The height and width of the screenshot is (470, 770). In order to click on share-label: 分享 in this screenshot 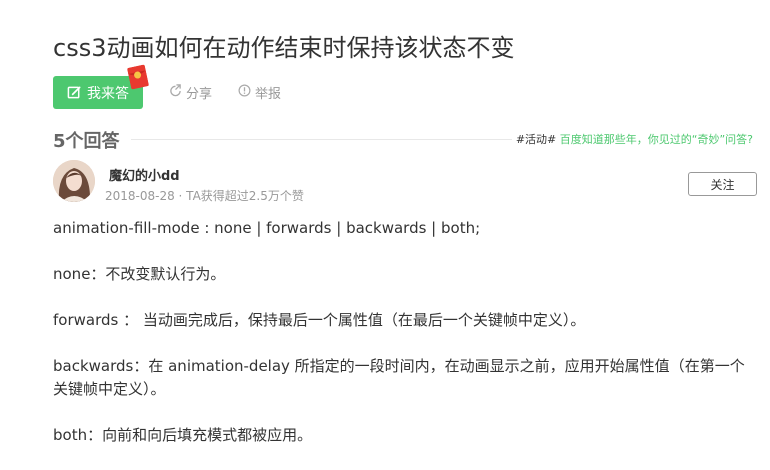, I will do `click(199, 94)`.